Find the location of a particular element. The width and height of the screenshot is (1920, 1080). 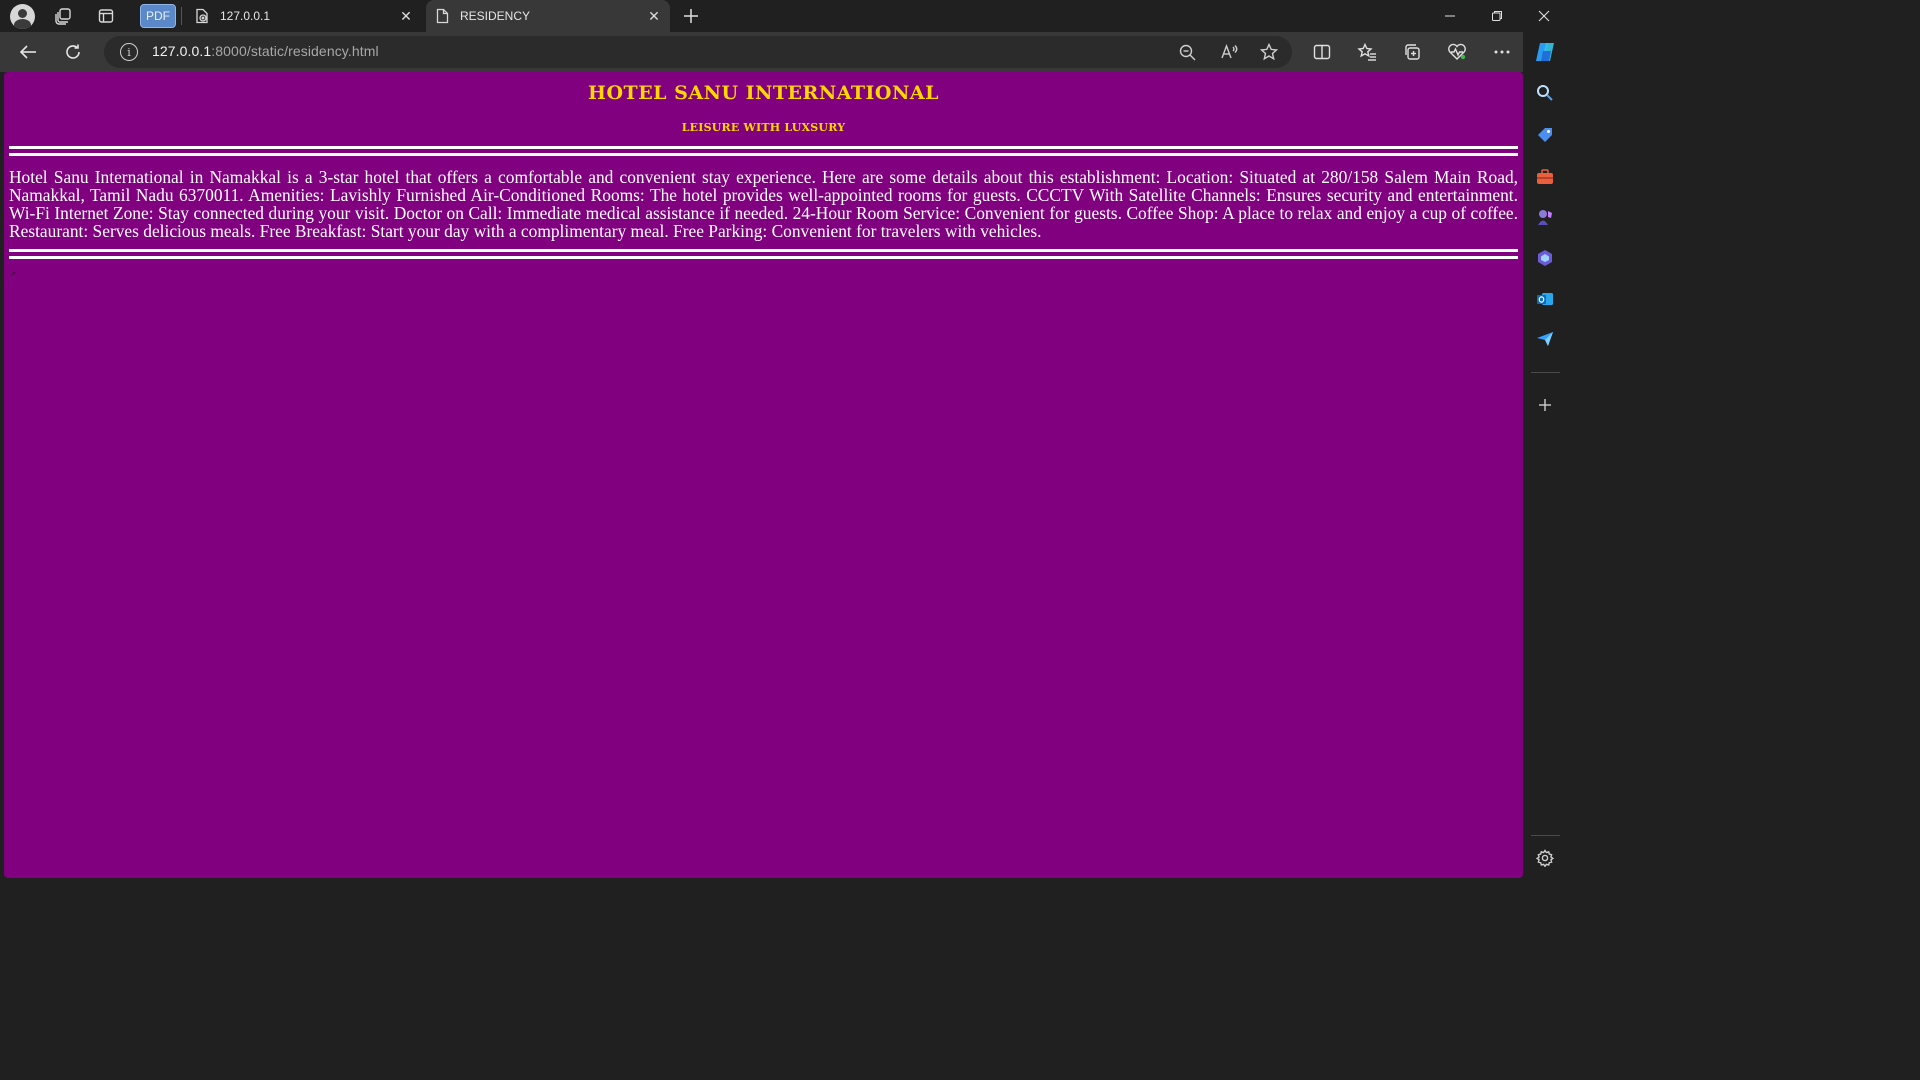

address-bar: i 127.0.0.1:8000/static/residency.html is located at coordinates (698, 52).